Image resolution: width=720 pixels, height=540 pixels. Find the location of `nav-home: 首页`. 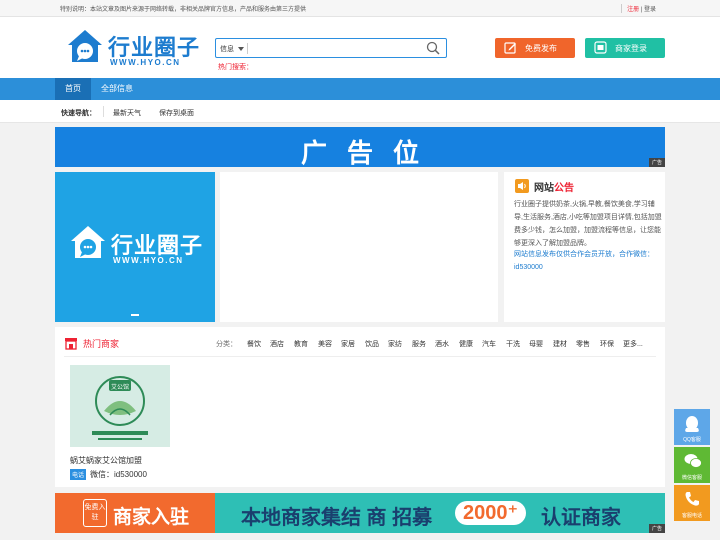

nav-home: 首页 is located at coordinates (73, 89).